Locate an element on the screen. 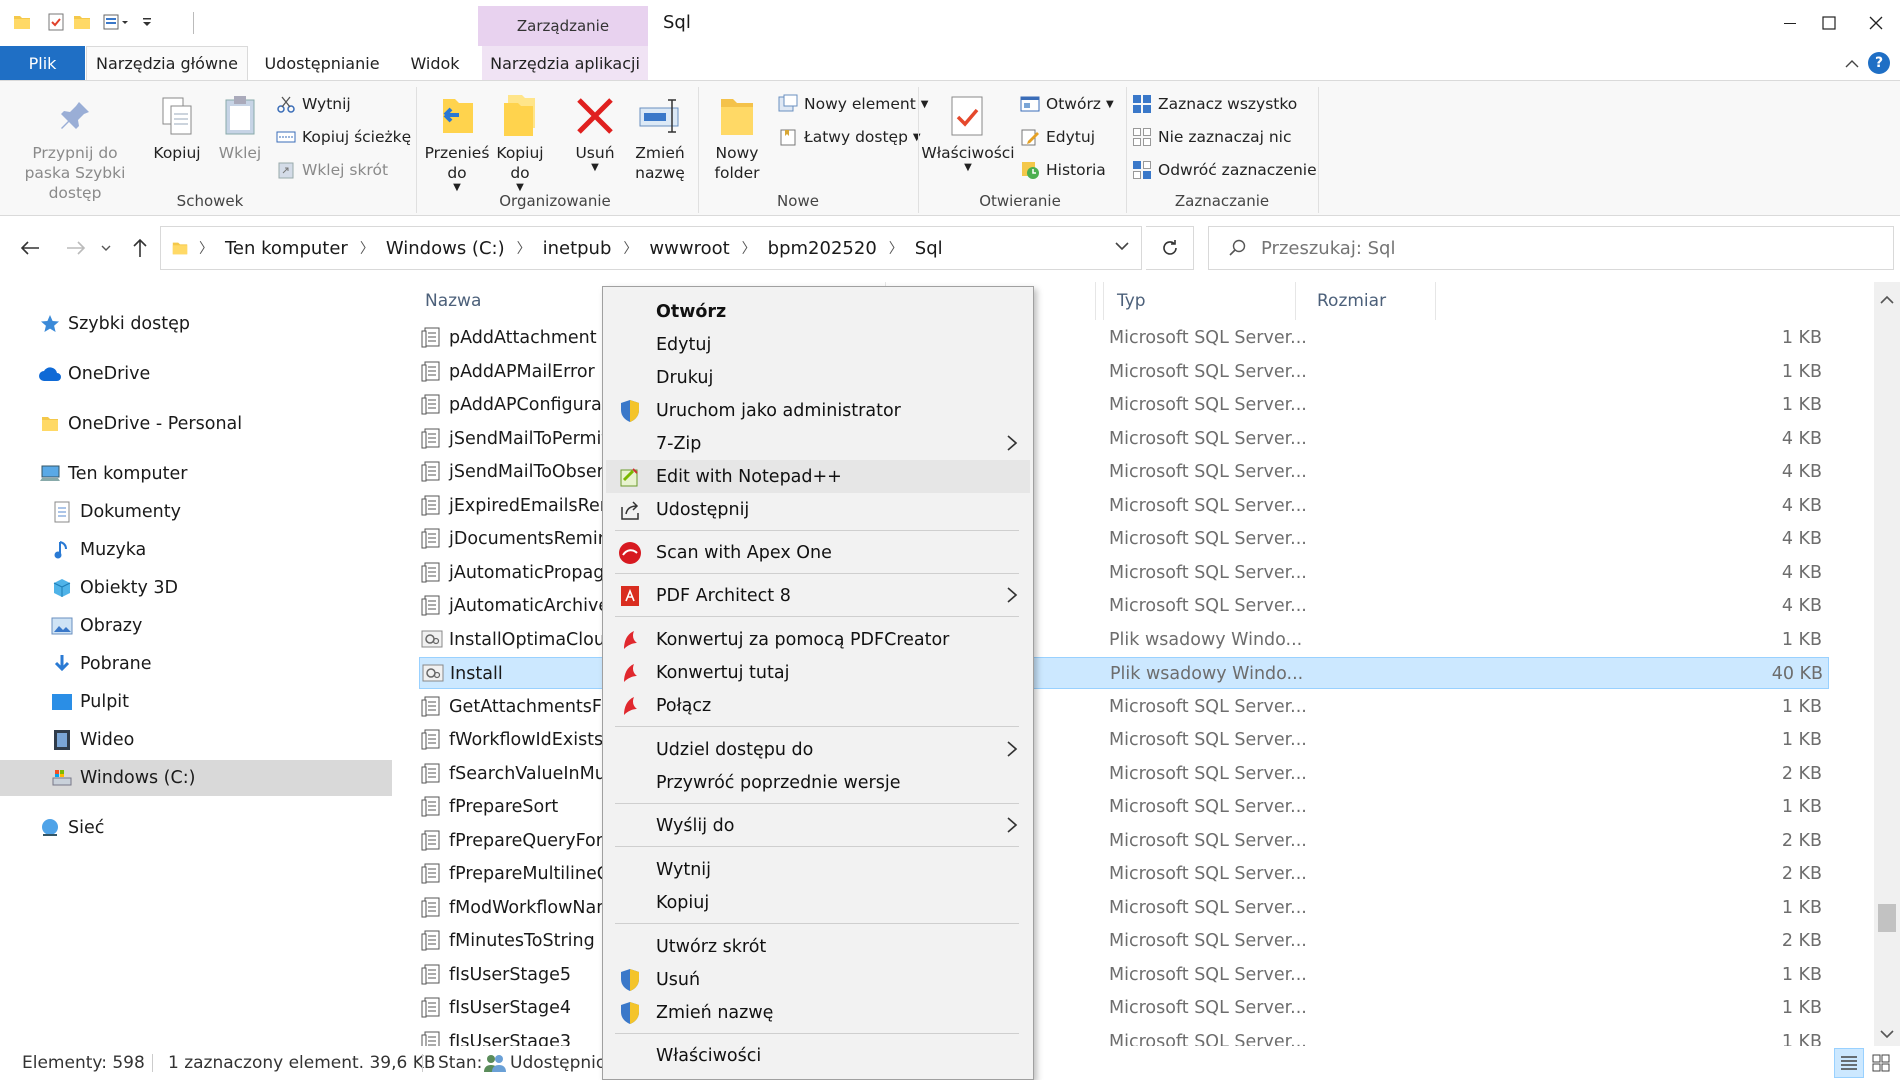 Image resolution: width=1900 pixels, height=1080 pixels. menu-item-edit: Edytuj is located at coordinates (818, 344).